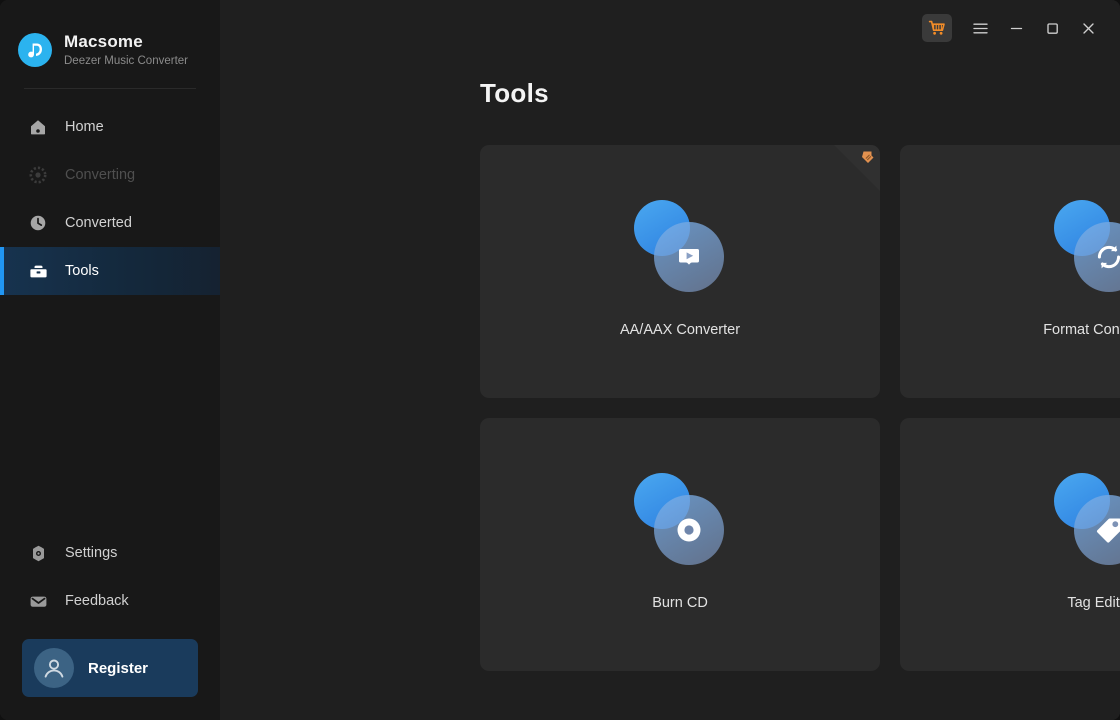 The width and height of the screenshot is (1120, 720). Describe the element at coordinates (118, 668) in the screenshot. I see `register-label: Register` at that location.